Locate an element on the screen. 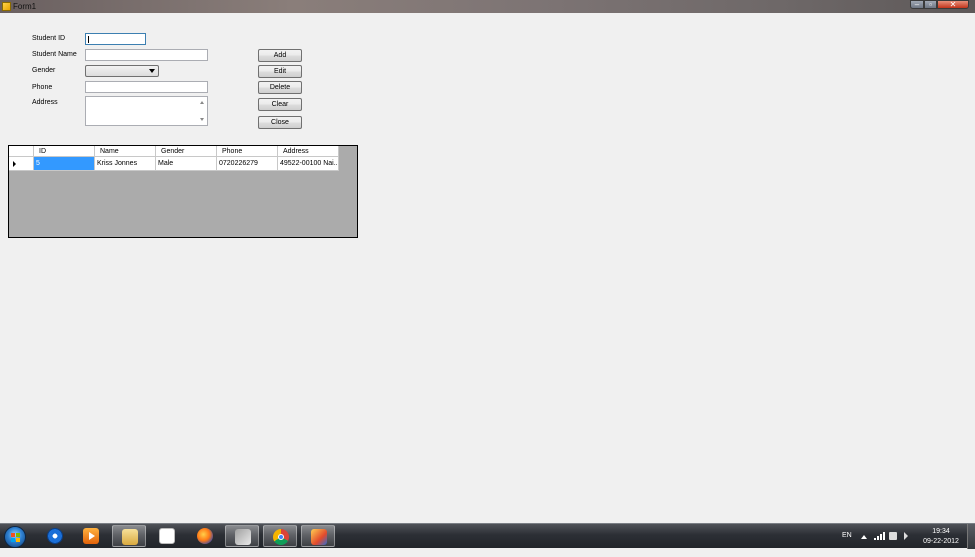  taskbar: EN 19:34 09-22-2012 is located at coordinates (487, 536).